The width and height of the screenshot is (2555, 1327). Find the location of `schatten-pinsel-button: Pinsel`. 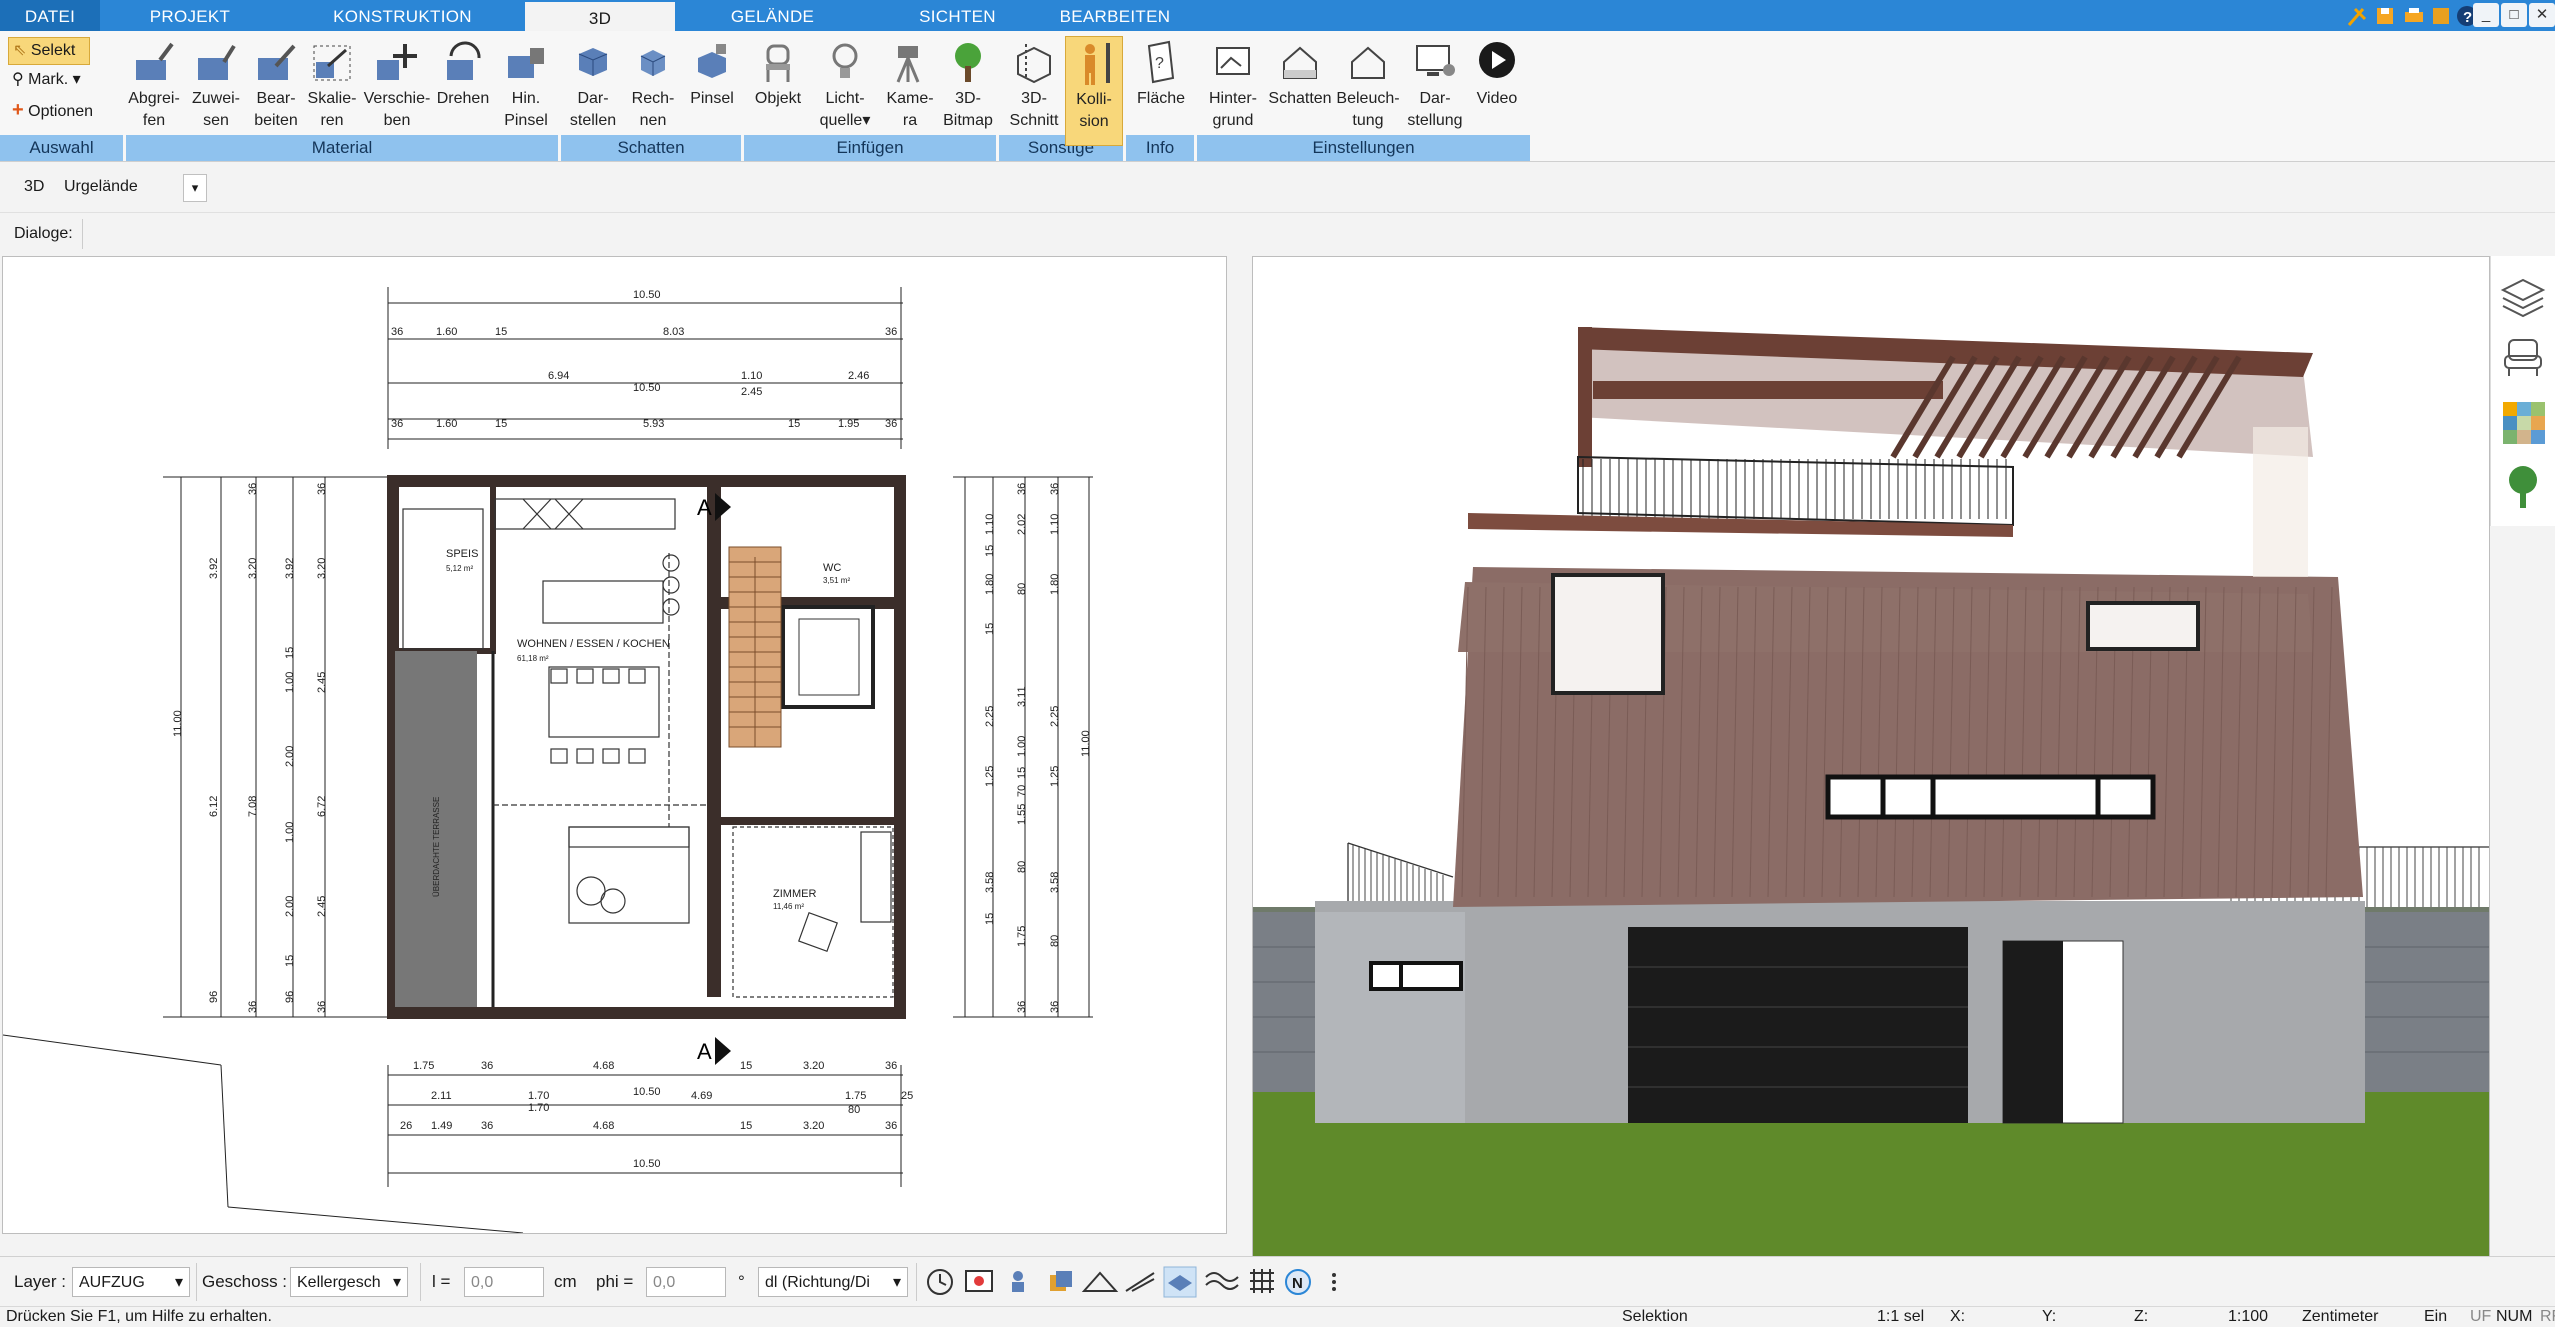

schatten-pinsel-button: Pinsel is located at coordinates (712, 90).